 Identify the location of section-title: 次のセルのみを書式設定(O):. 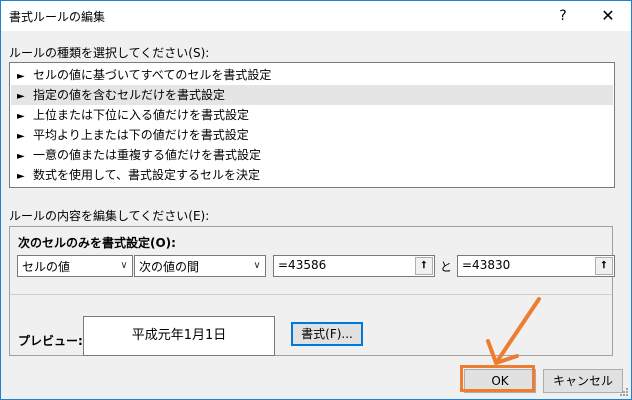
(97, 243).